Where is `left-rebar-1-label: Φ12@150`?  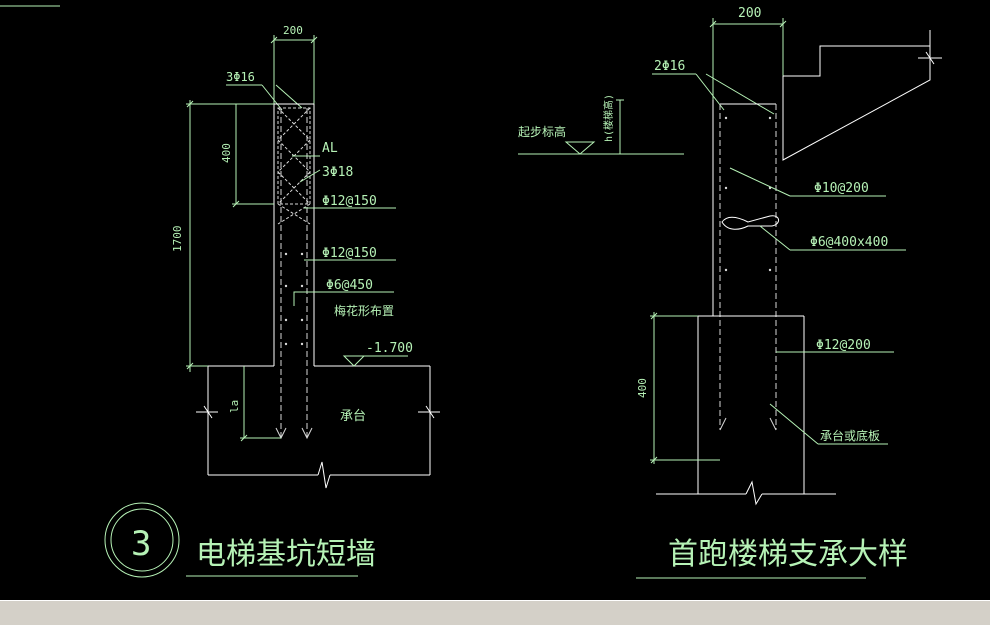 left-rebar-1-label: Φ12@150 is located at coordinates (349, 201).